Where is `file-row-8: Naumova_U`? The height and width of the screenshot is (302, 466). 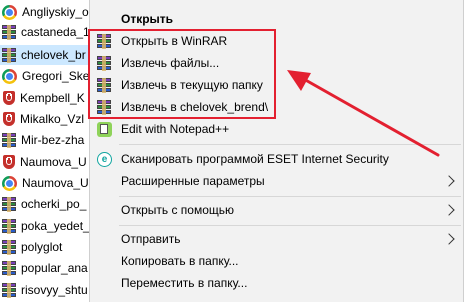
file-row-8: Naumova_U is located at coordinates (46, 183).